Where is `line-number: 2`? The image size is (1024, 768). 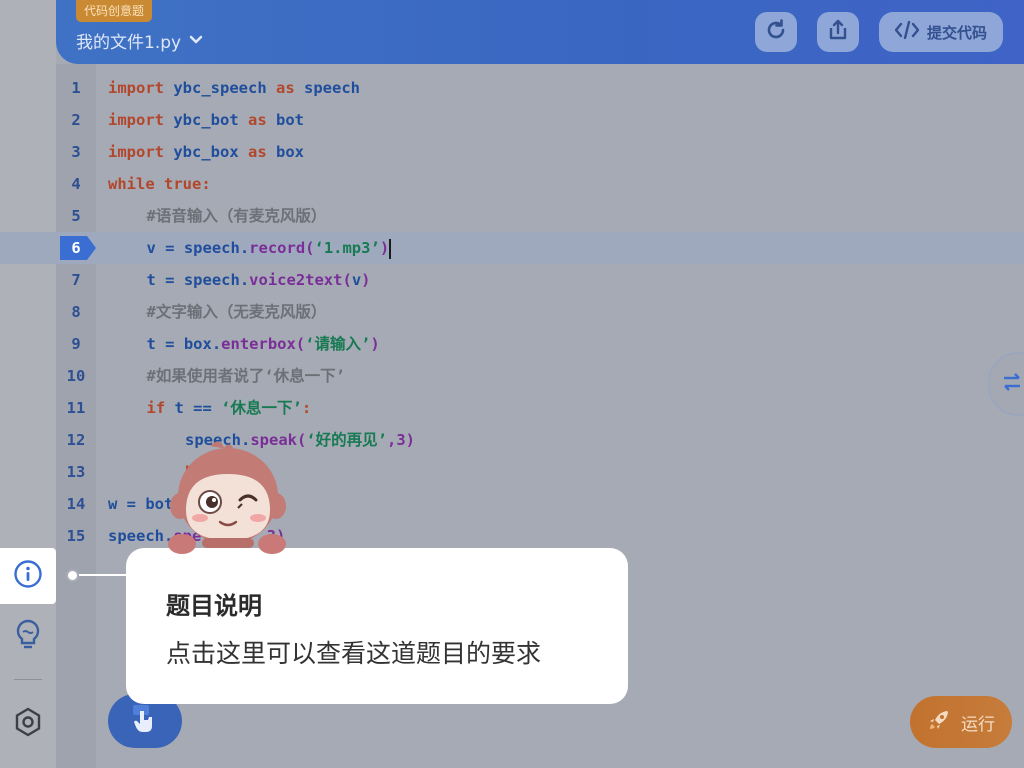
line-number: 2 is located at coordinates (76, 120).